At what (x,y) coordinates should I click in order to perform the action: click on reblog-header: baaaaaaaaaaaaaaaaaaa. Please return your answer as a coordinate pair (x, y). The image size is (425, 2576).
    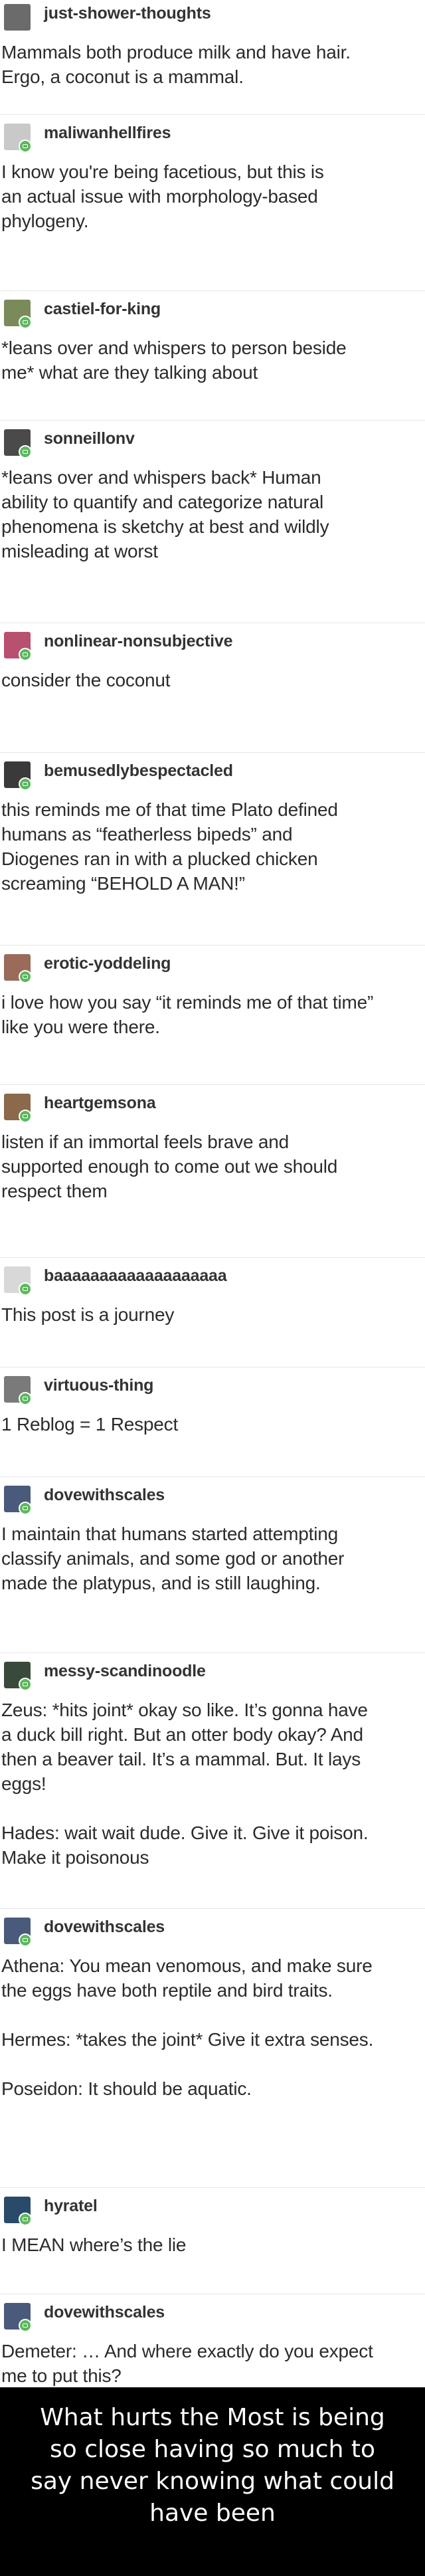
    Looking at the image, I should click on (212, 1281).